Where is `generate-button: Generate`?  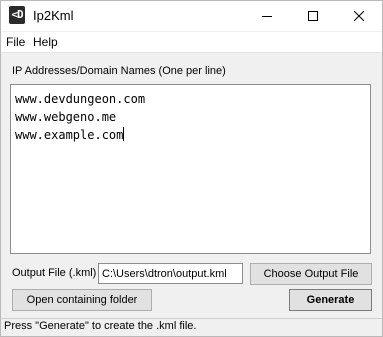
generate-button: Generate is located at coordinates (330, 300).